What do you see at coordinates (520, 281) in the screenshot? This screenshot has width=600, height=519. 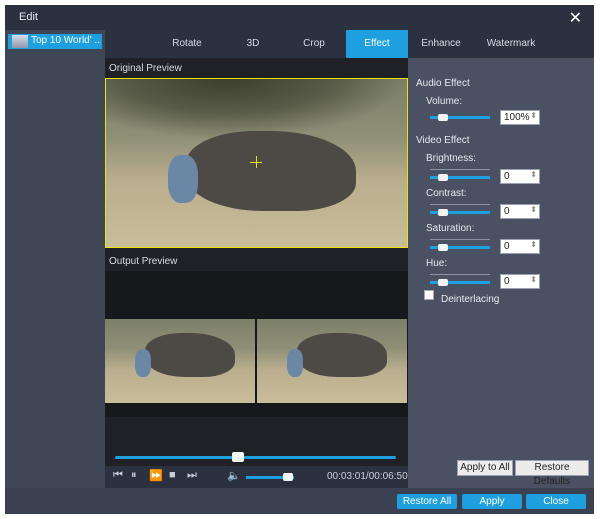 I see `hue-spin: 0 ⬍` at bounding box center [520, 281].